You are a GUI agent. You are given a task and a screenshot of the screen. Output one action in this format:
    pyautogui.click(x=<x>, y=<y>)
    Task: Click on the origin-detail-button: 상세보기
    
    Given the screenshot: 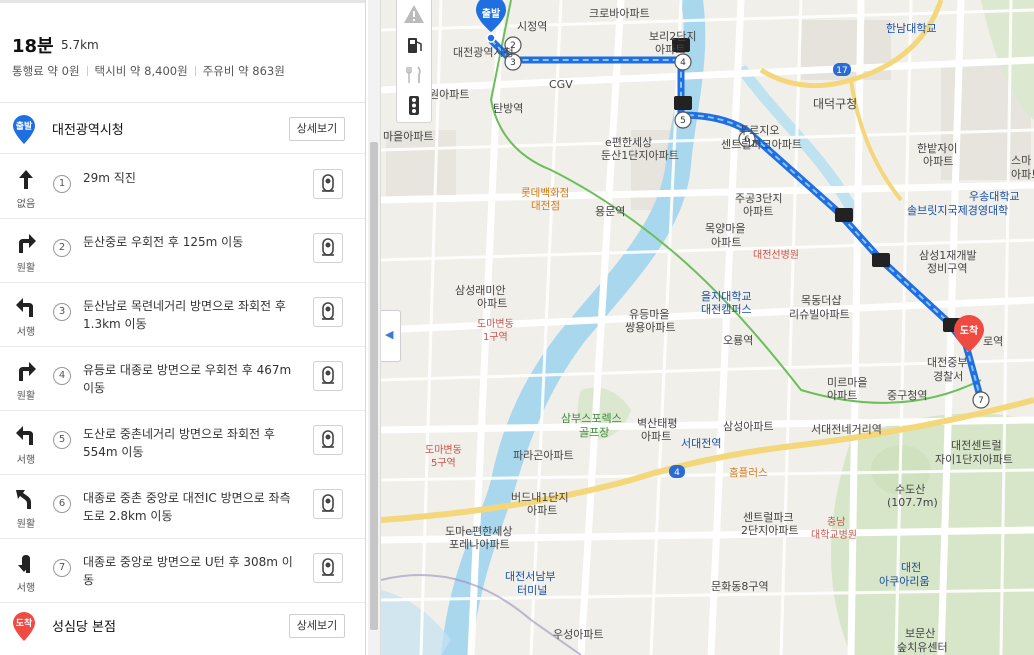 What is the action you would take?
    pyautogui.click(x=317, y=129)
    